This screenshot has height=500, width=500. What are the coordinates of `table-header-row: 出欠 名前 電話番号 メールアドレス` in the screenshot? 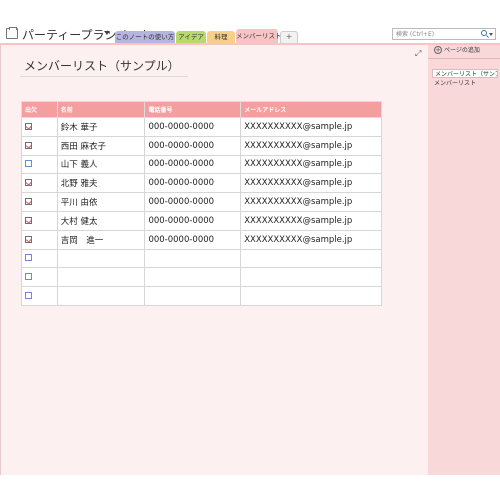 It's located at (201, 109).